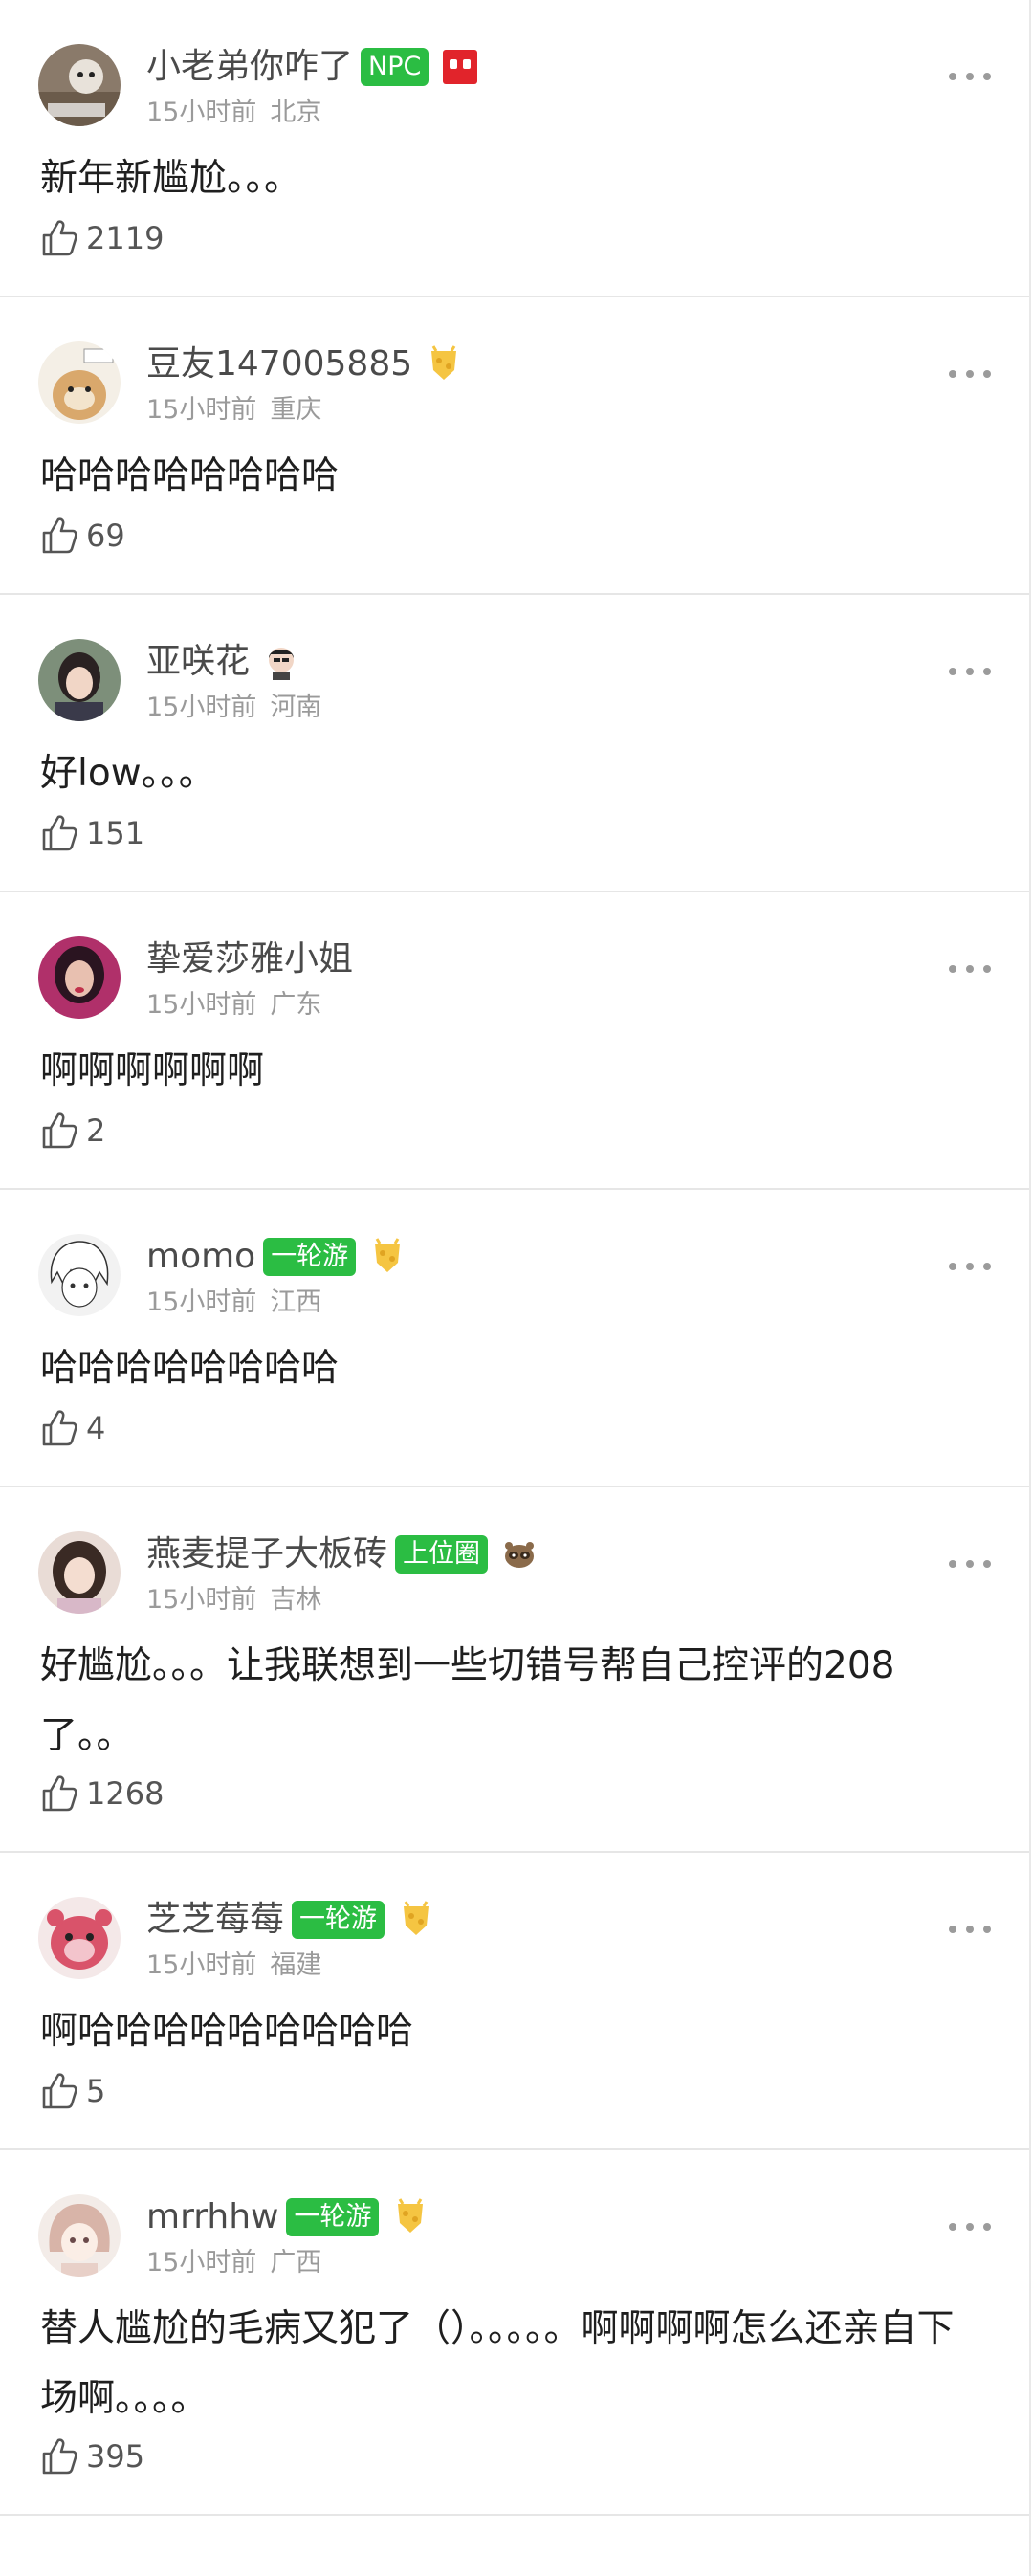  I want to click on comment-meta: 15小时前 北京, so click(233, 113).